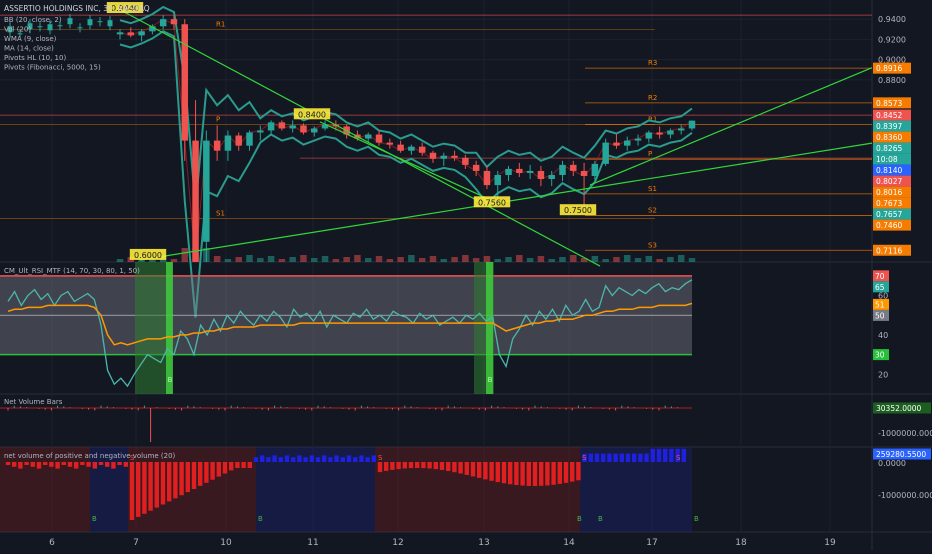 This screenshot has width=932, height=554. Describe the element at coordinates (148, 255) in the screenshot. I see `price-annotation: 0.6000` at that location.